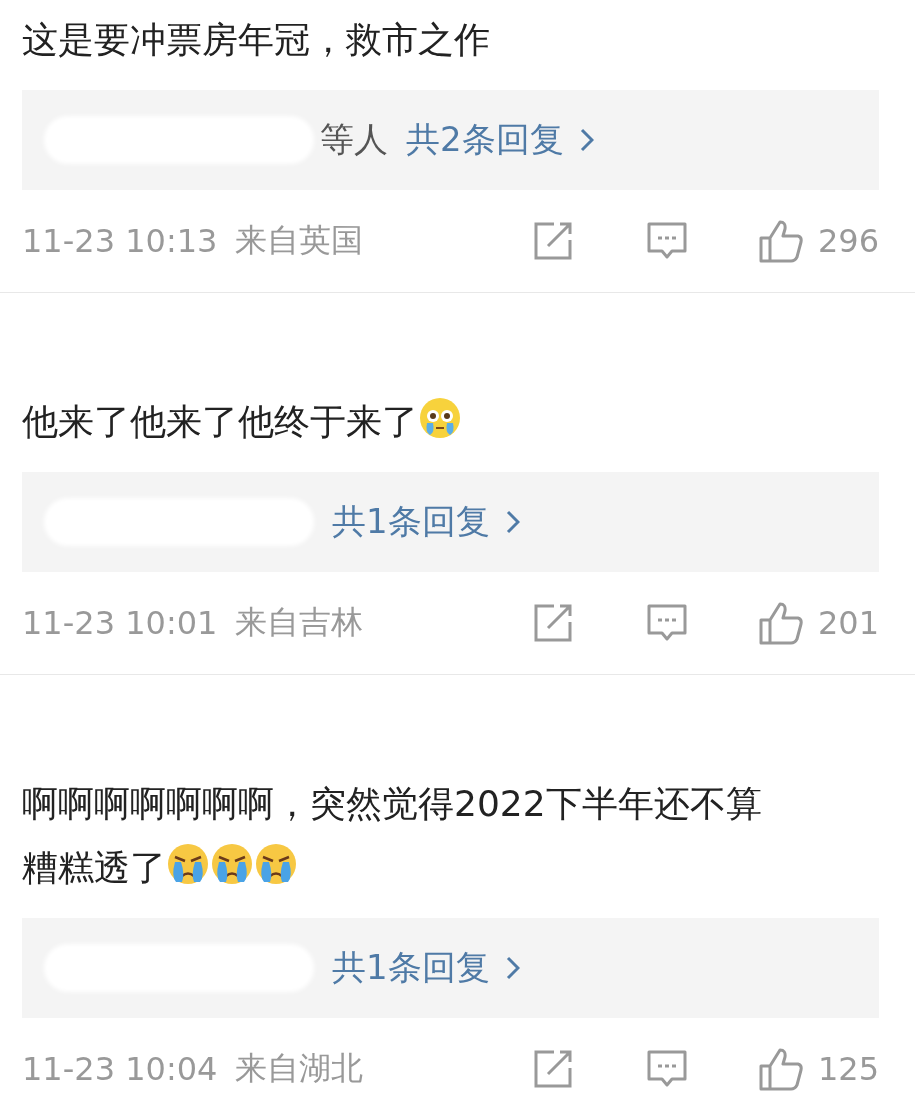 This screenshot has width=915, height=1117. What do you see at coordinates (354, 139) in the screenshot?
I see `reply-users-suffix: 等人` at bounding box center [354, 139].